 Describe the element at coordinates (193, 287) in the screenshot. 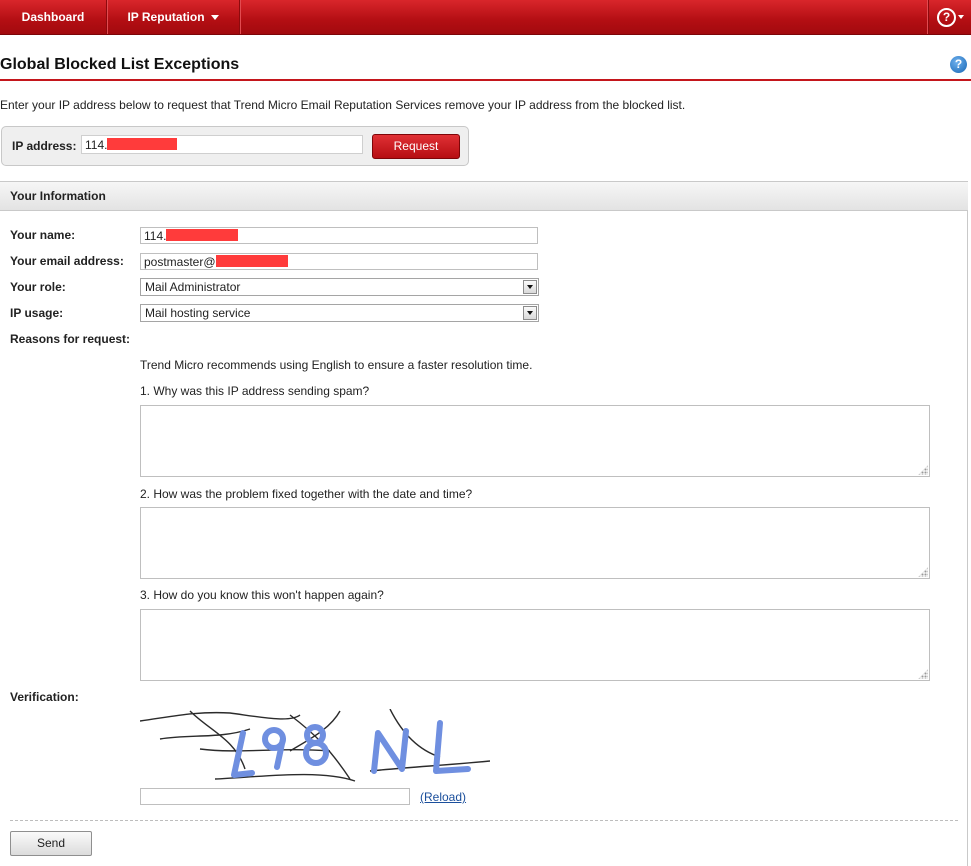

I see `role-select-value: Mail Administrator` at that location.